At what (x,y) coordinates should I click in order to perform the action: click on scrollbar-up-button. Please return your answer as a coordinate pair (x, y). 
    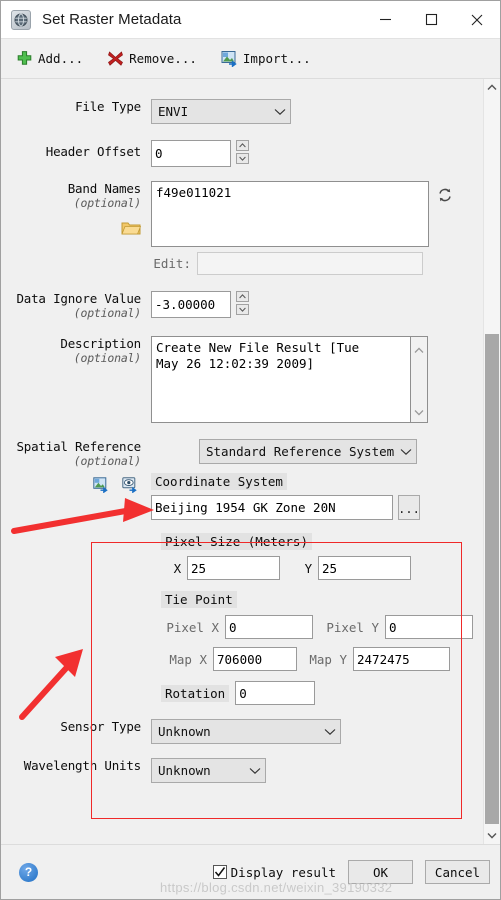
    Looking at the image, I should click on (491, 87).